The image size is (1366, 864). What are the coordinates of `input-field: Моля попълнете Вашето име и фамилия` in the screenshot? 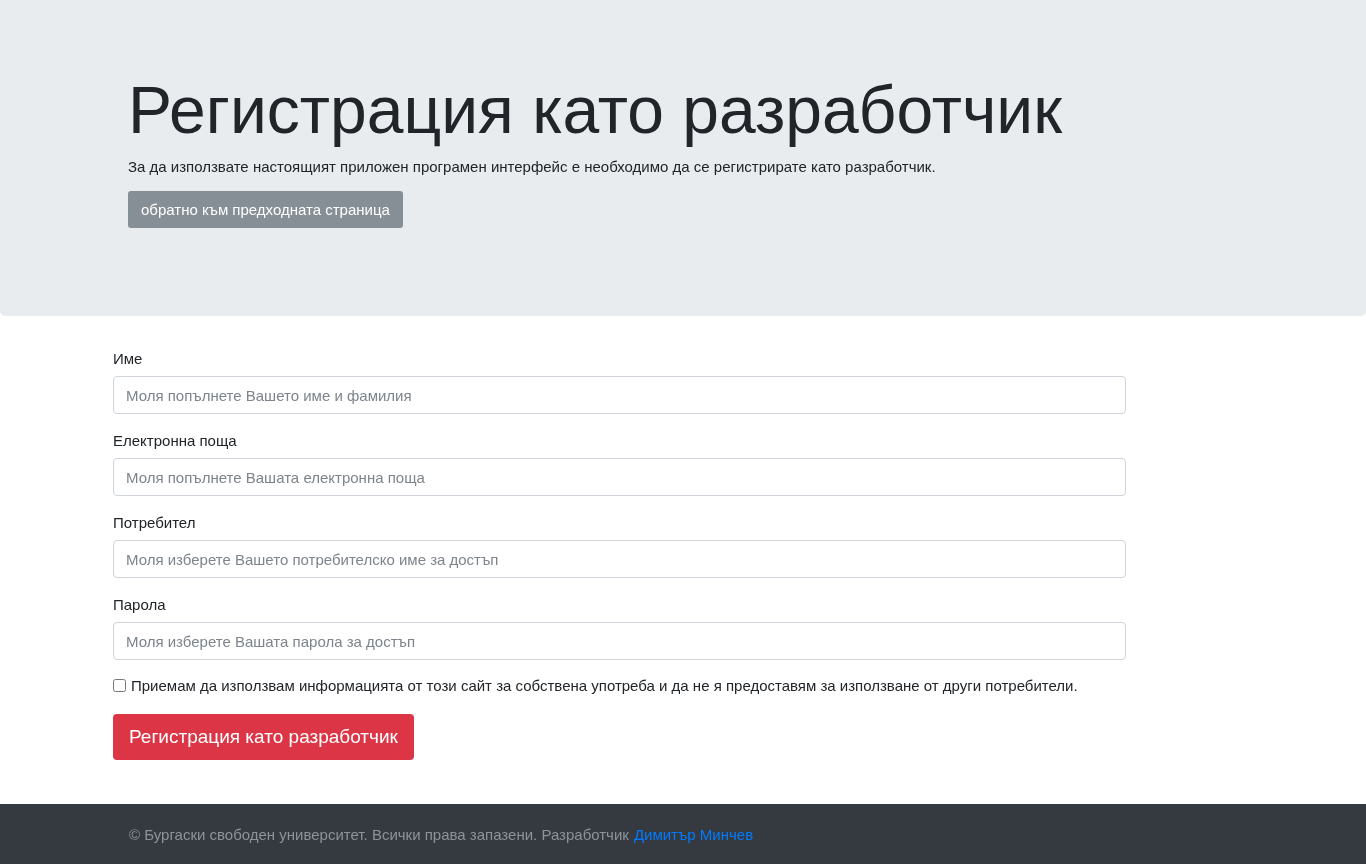 It's located at (619, 395).